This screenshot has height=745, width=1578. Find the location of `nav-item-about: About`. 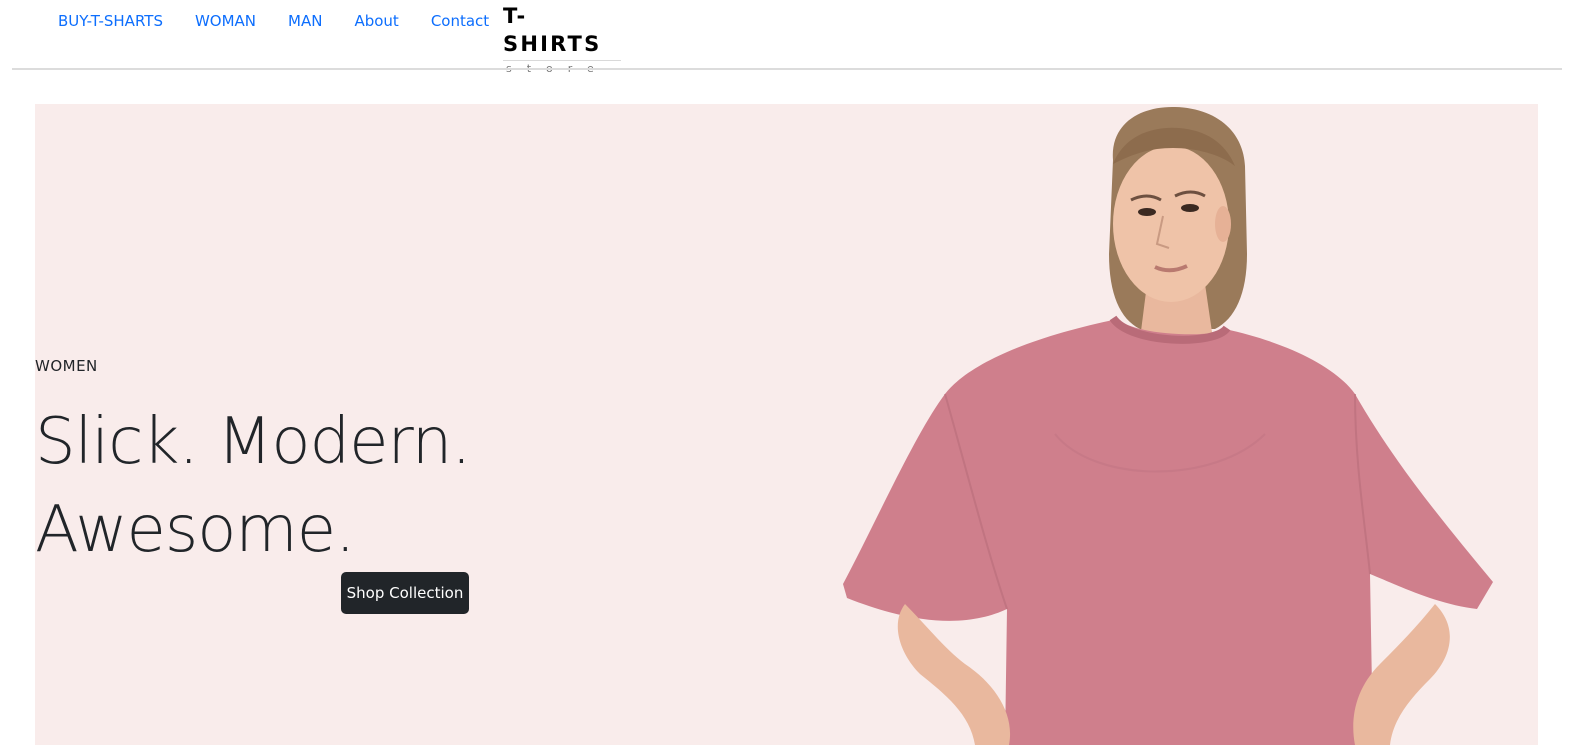

nav-item-about: About is located at coordinates (376, 21).